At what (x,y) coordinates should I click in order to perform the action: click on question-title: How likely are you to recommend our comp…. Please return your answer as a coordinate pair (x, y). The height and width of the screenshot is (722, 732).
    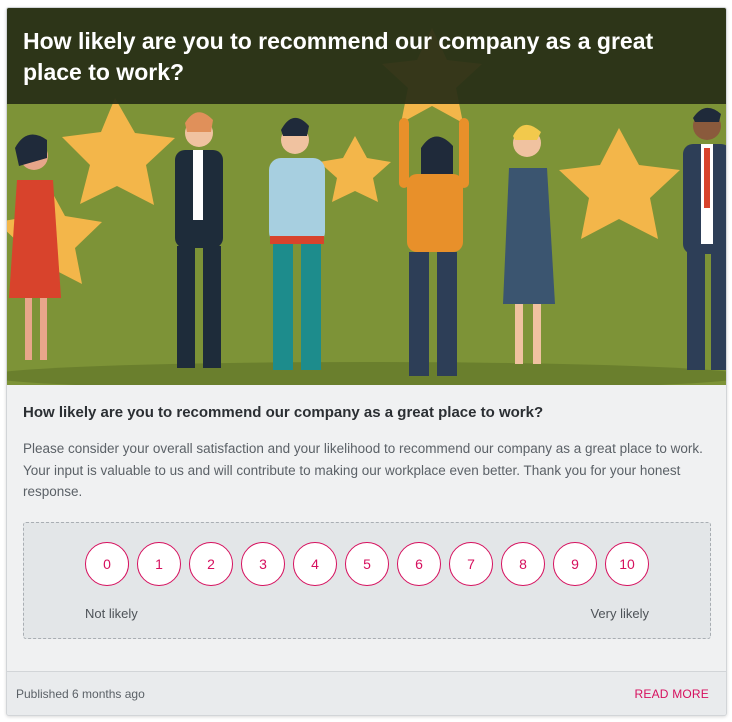
    Looking at the image, I should click on (283, 412).